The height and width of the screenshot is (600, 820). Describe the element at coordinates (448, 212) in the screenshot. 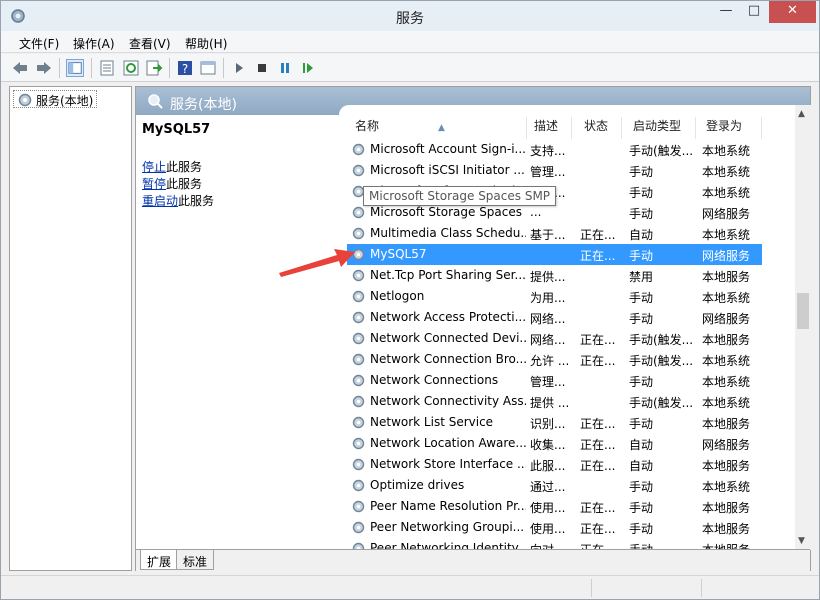

I see `cell-name: Microsoft Storage Spaces SMP` at that location.